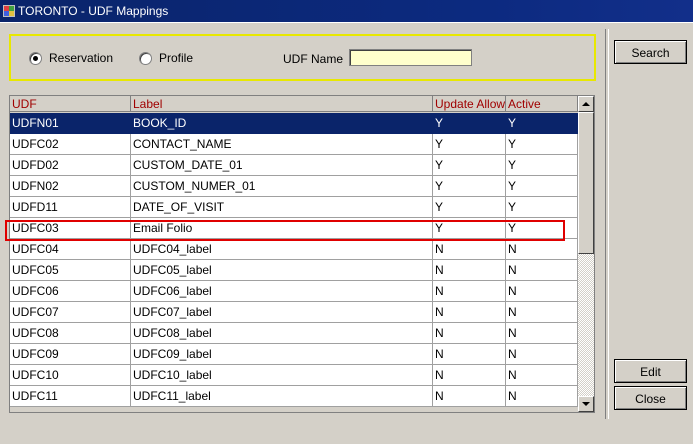 The height and width of the screenshot is (444, 693). Describe the element at coordinates (282, 312) in the screenshot. I see `cell-label: UDFC07_label` at that location.